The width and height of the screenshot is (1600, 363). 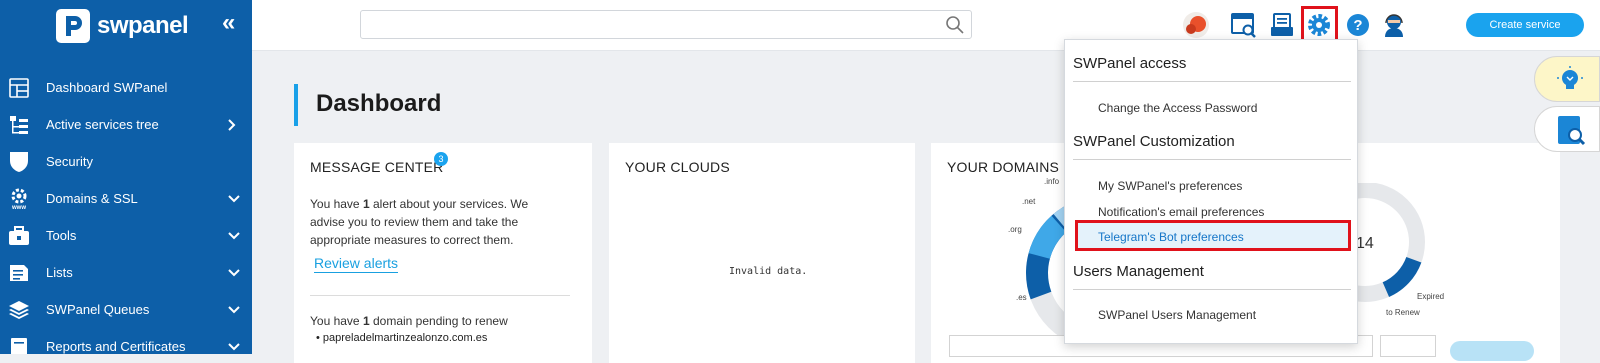 What do you see at coordinates (409, 321) in the screenshot?
I see `pending-message: You have 1 domain pending to renew` at bounding box center [409, 321].